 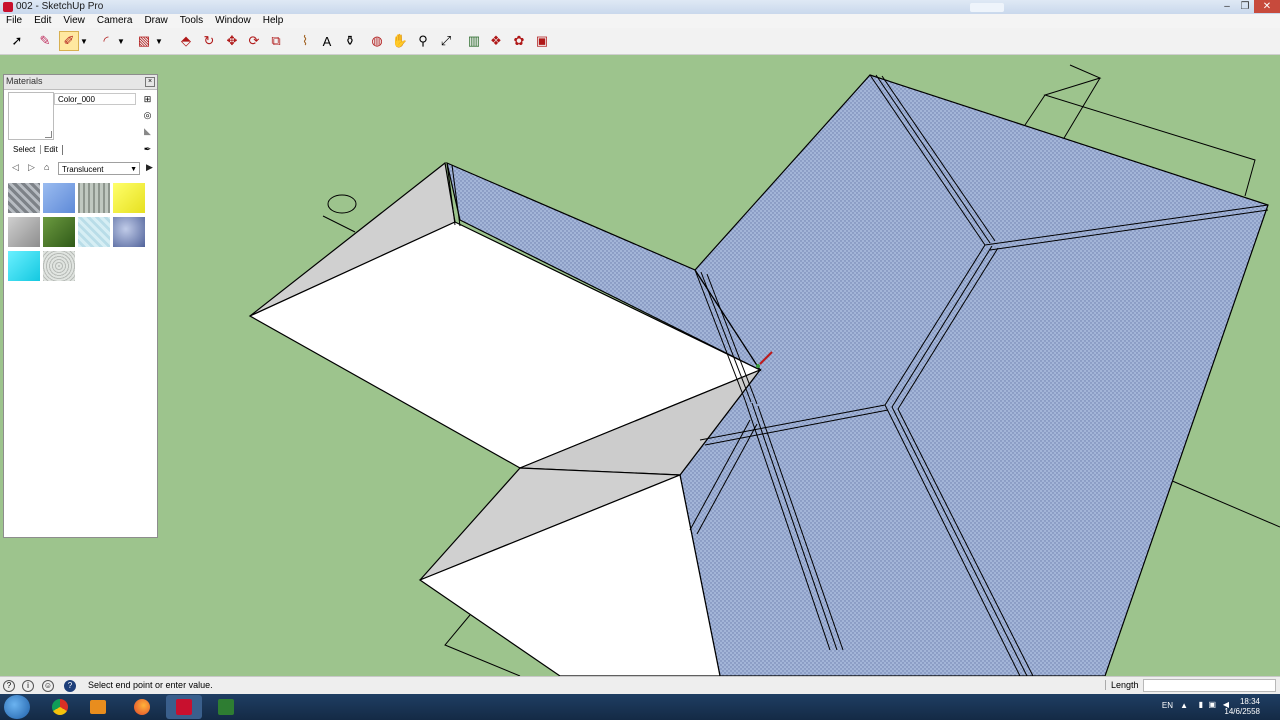 What do you see at coordinates (69, 41) in the screenshot?
I see `line-tool-icon: ✐` at bounding box center [69, 41].